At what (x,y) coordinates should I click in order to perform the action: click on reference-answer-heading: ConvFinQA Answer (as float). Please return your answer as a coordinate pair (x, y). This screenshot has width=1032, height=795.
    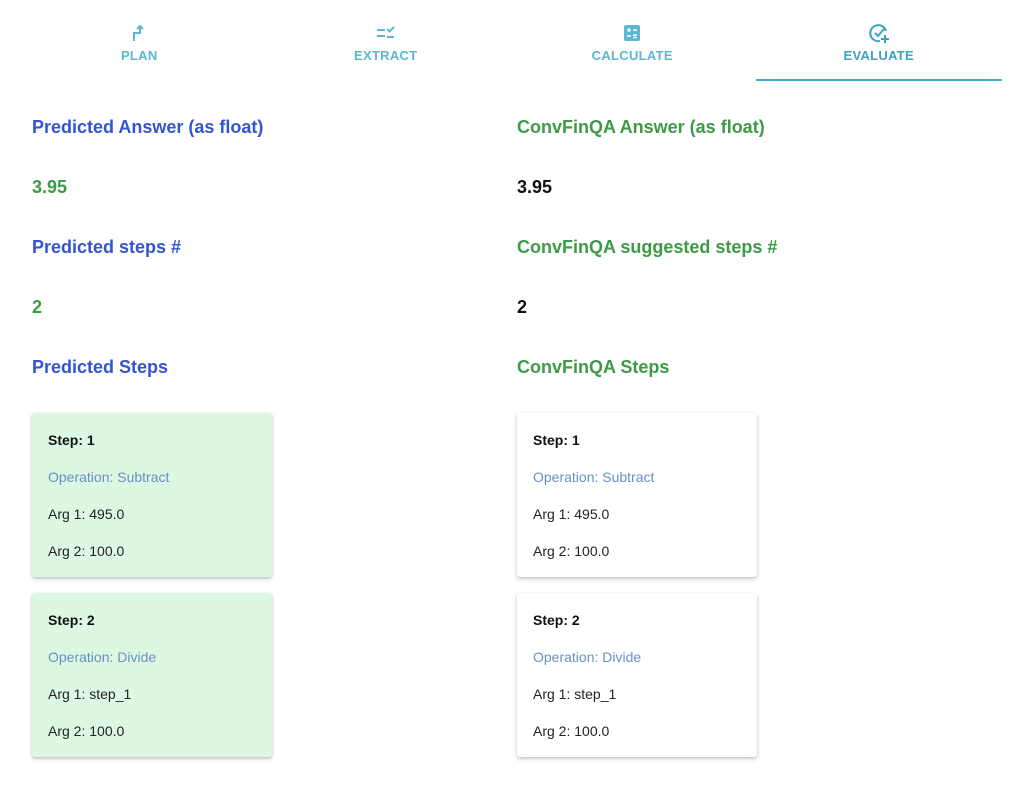
    Looking at the image, I should click on (641, 127).